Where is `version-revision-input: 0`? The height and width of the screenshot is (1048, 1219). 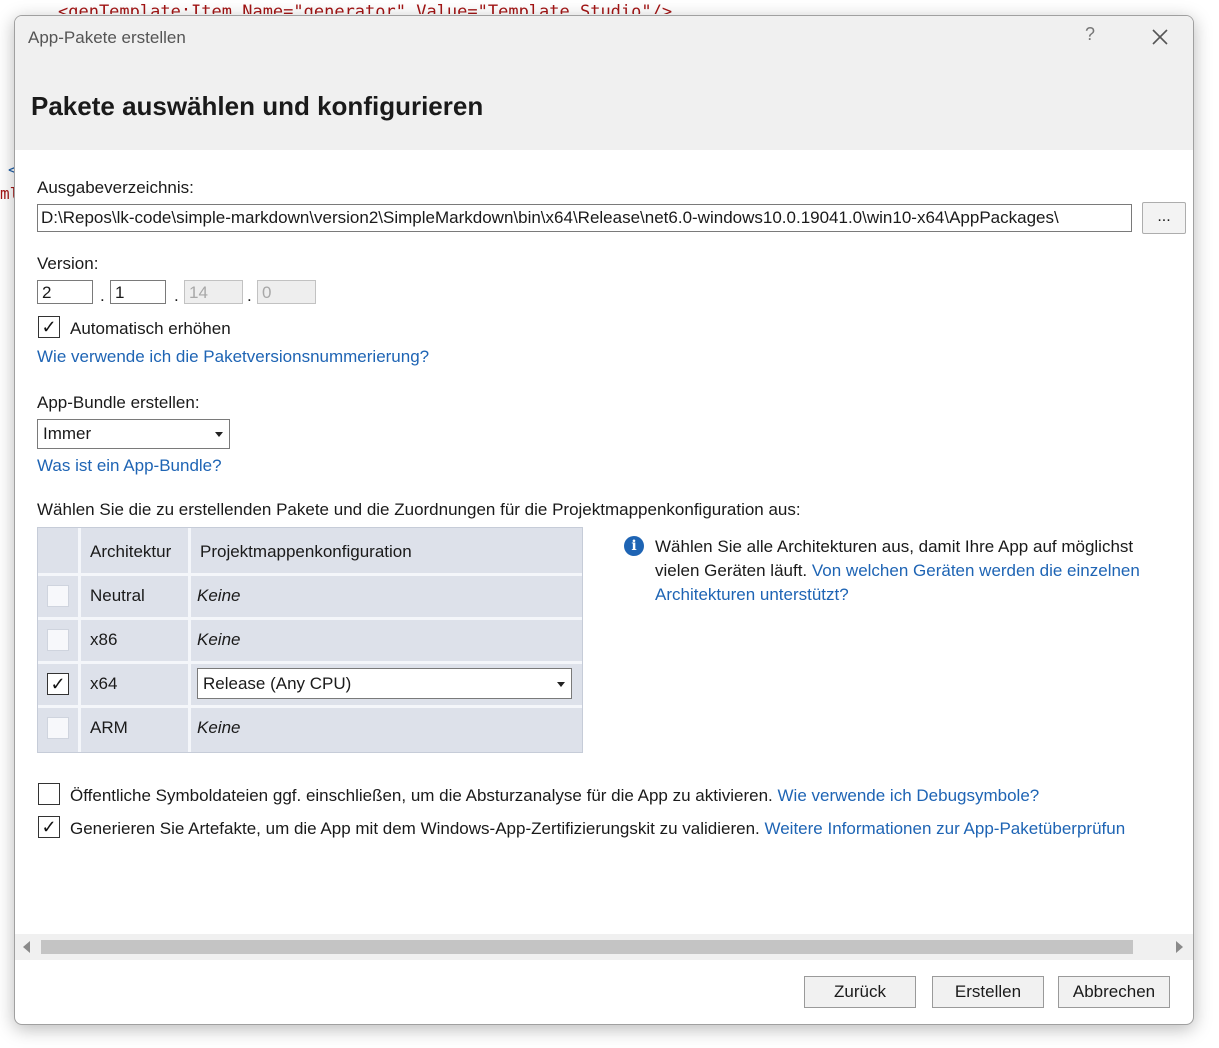 version-revision-input: 0 is located at coordinates (286, 292).